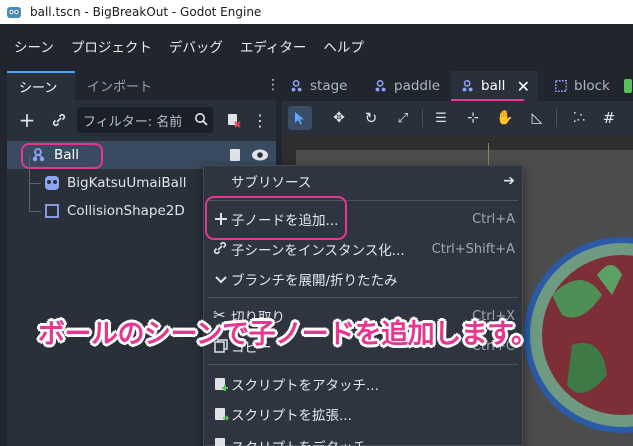  What do you see at coordinates (537, 118) in the screenshot?
I see `ruler-tool-icon: ◺` at bounding box center [537, 118].